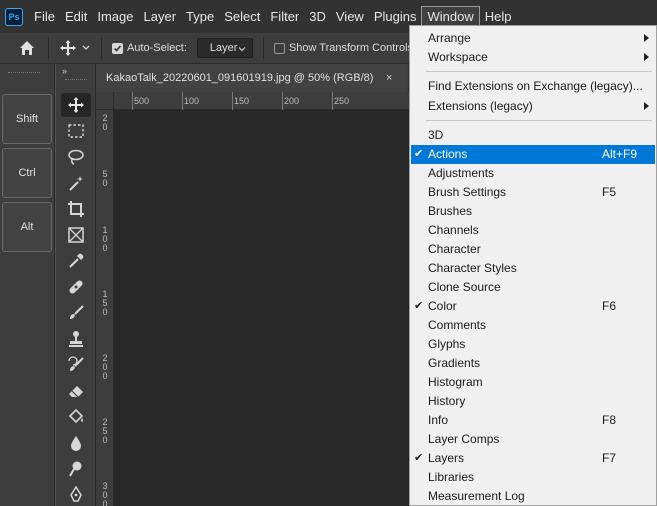 Image resolution: width=657 pixels, height=506 pixels. I want to click on menu-layer: Layer, so click(160, 17).